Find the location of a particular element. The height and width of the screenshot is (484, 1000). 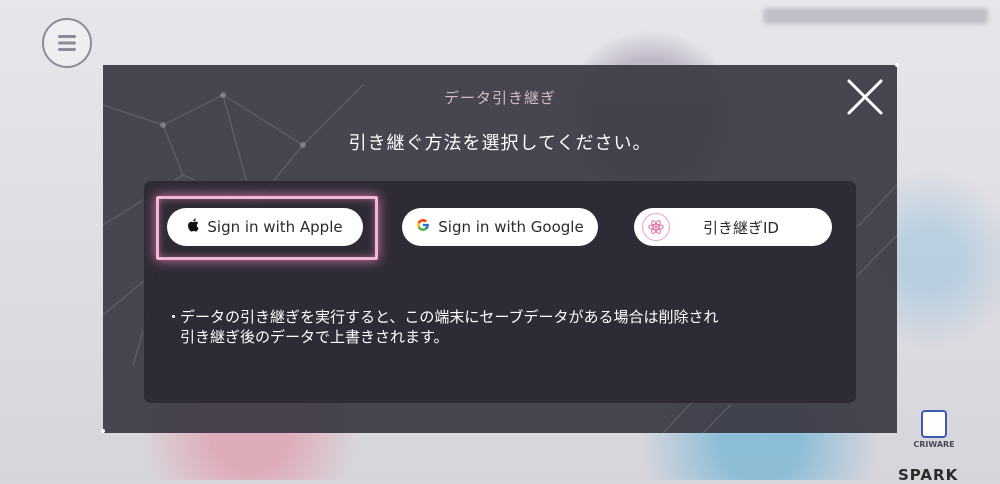

transfer-id-label: 引き継ぎID is located at coordinates (741, 227).